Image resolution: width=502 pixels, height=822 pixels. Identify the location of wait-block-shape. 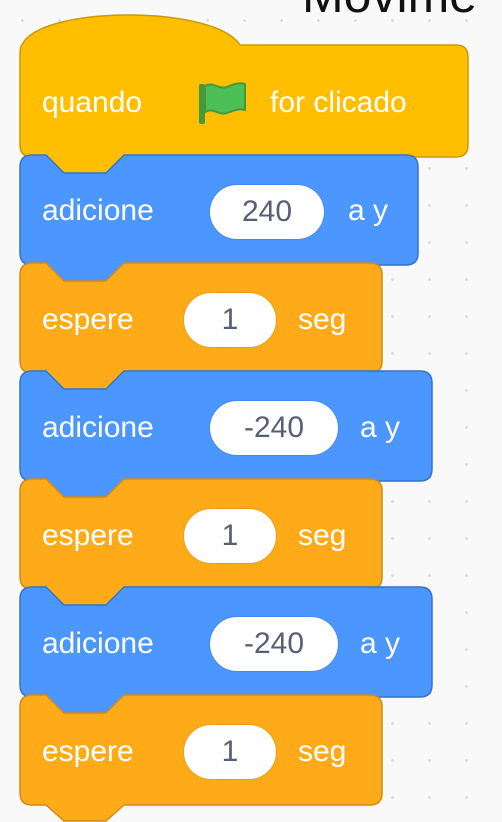
(201, 758).